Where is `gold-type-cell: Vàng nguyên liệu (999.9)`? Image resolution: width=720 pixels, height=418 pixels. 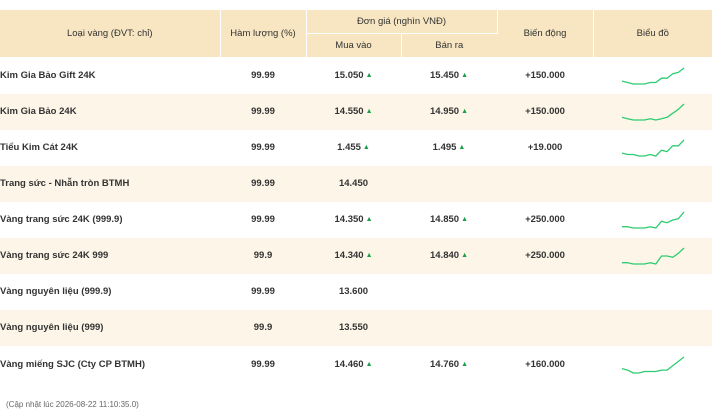
gold-type-cell: Vàng nguyên liệu (999.9) is located at coordinates (110, 292).